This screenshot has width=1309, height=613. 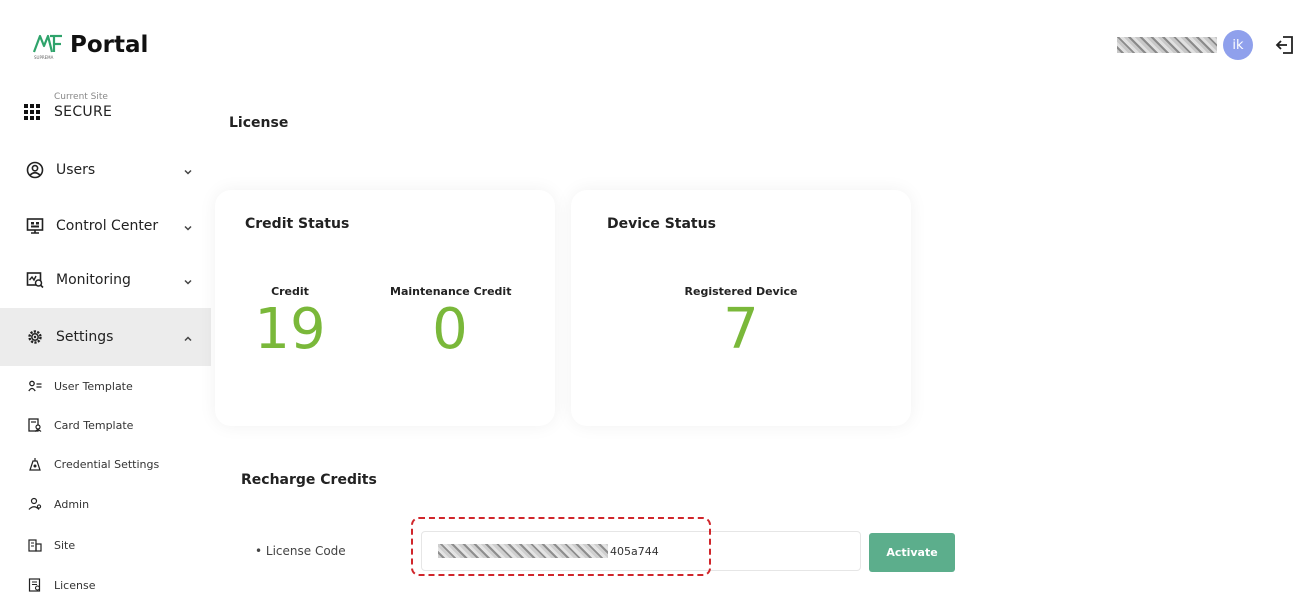 I want to click on sidebar-item-settings: Settings, so click(x=105, y=337).